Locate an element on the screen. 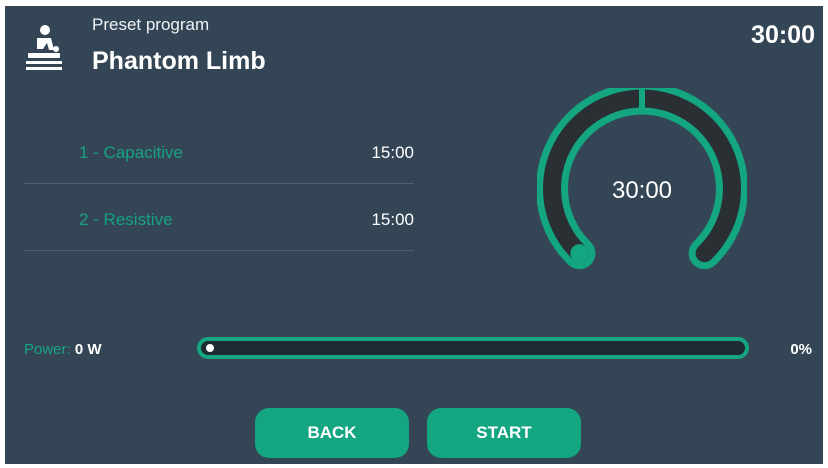  program-title: Phantom Limb is located at coordinates (179, 61).